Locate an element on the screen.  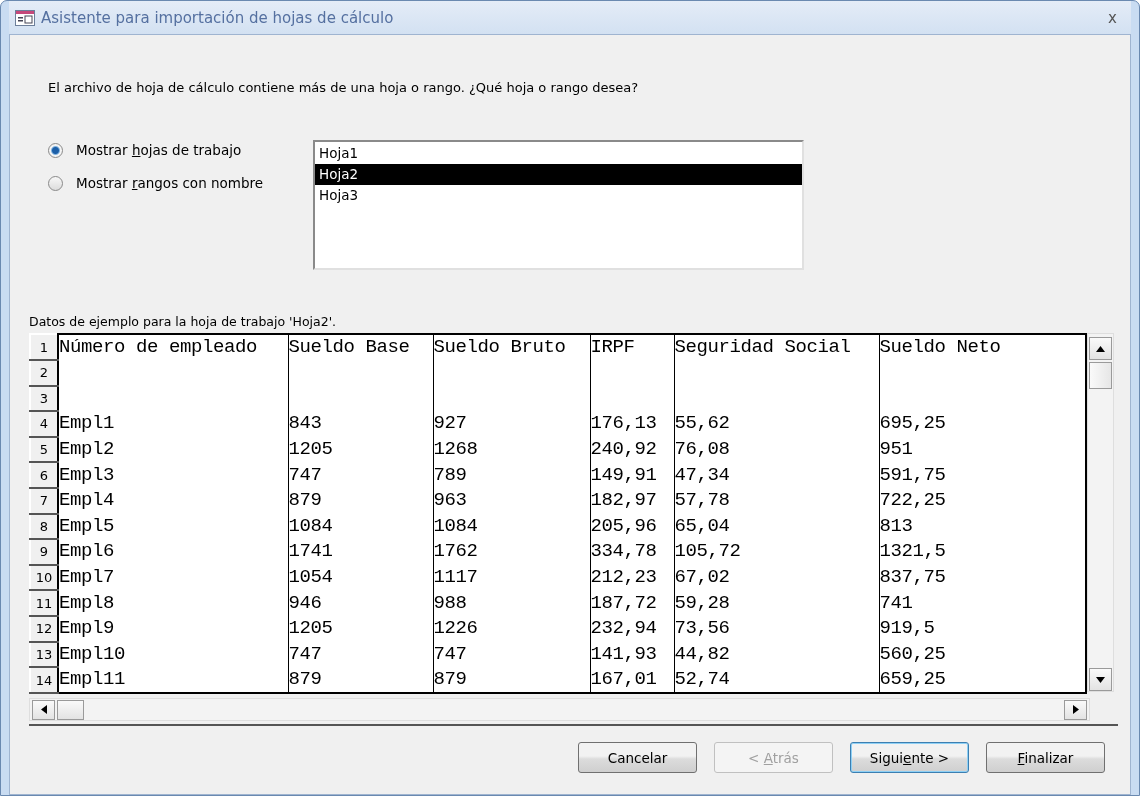
table-cell: Sueldo Neto is located at coordinates (983, 347).